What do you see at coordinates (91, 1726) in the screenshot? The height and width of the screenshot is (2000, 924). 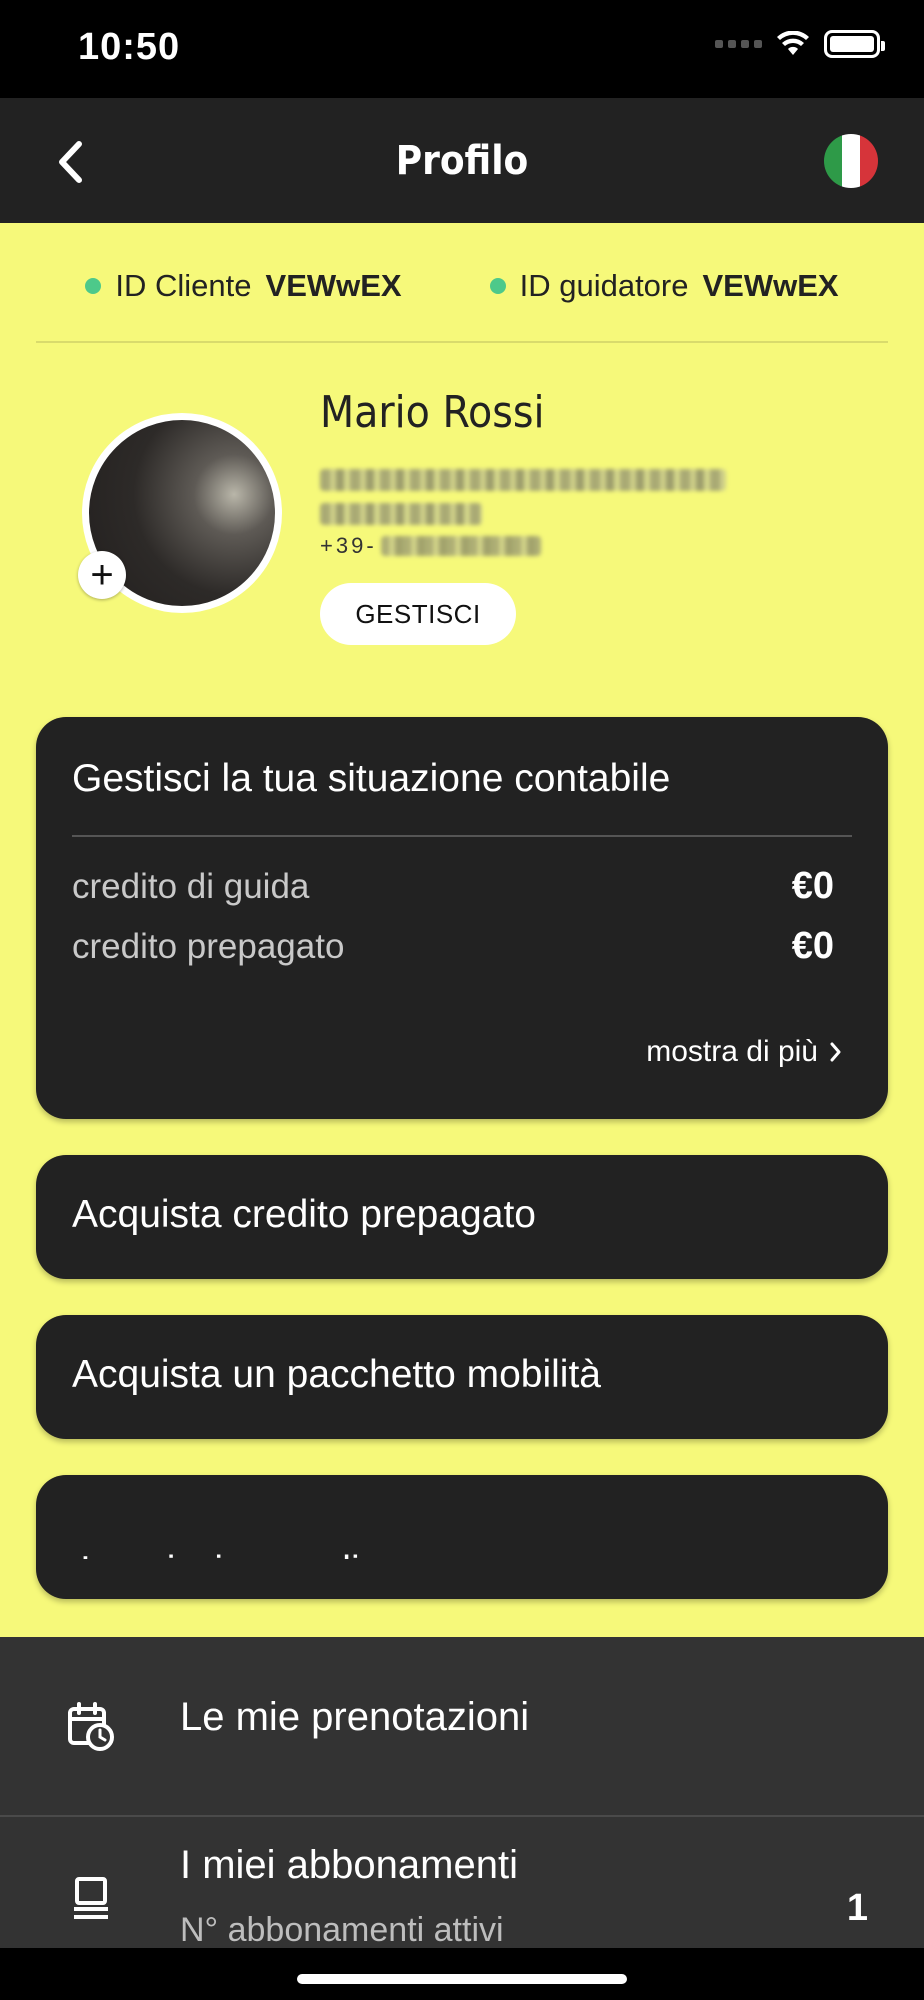 I see `calendar-clock-icon` at bounding box center [91, 1726].